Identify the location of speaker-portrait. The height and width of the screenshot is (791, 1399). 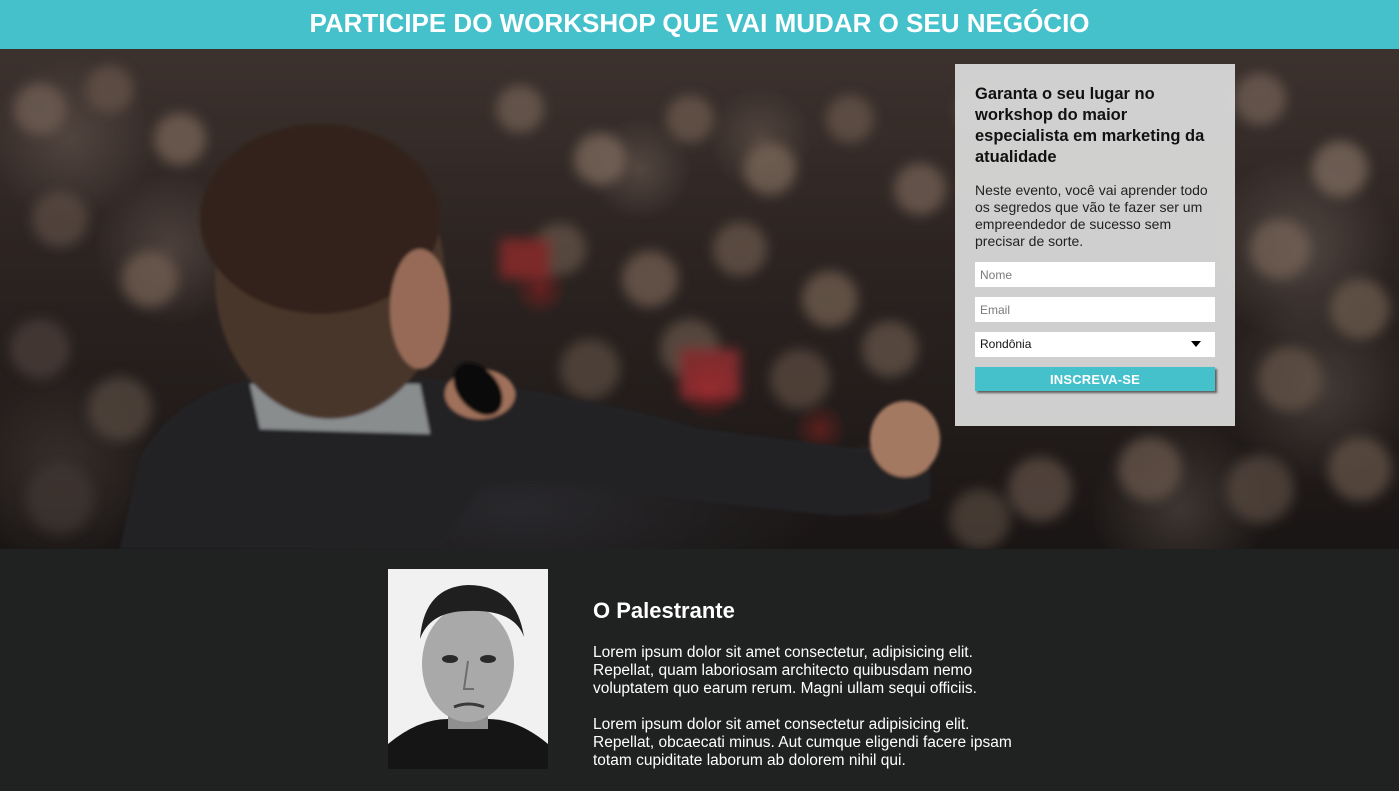
(468, 669).